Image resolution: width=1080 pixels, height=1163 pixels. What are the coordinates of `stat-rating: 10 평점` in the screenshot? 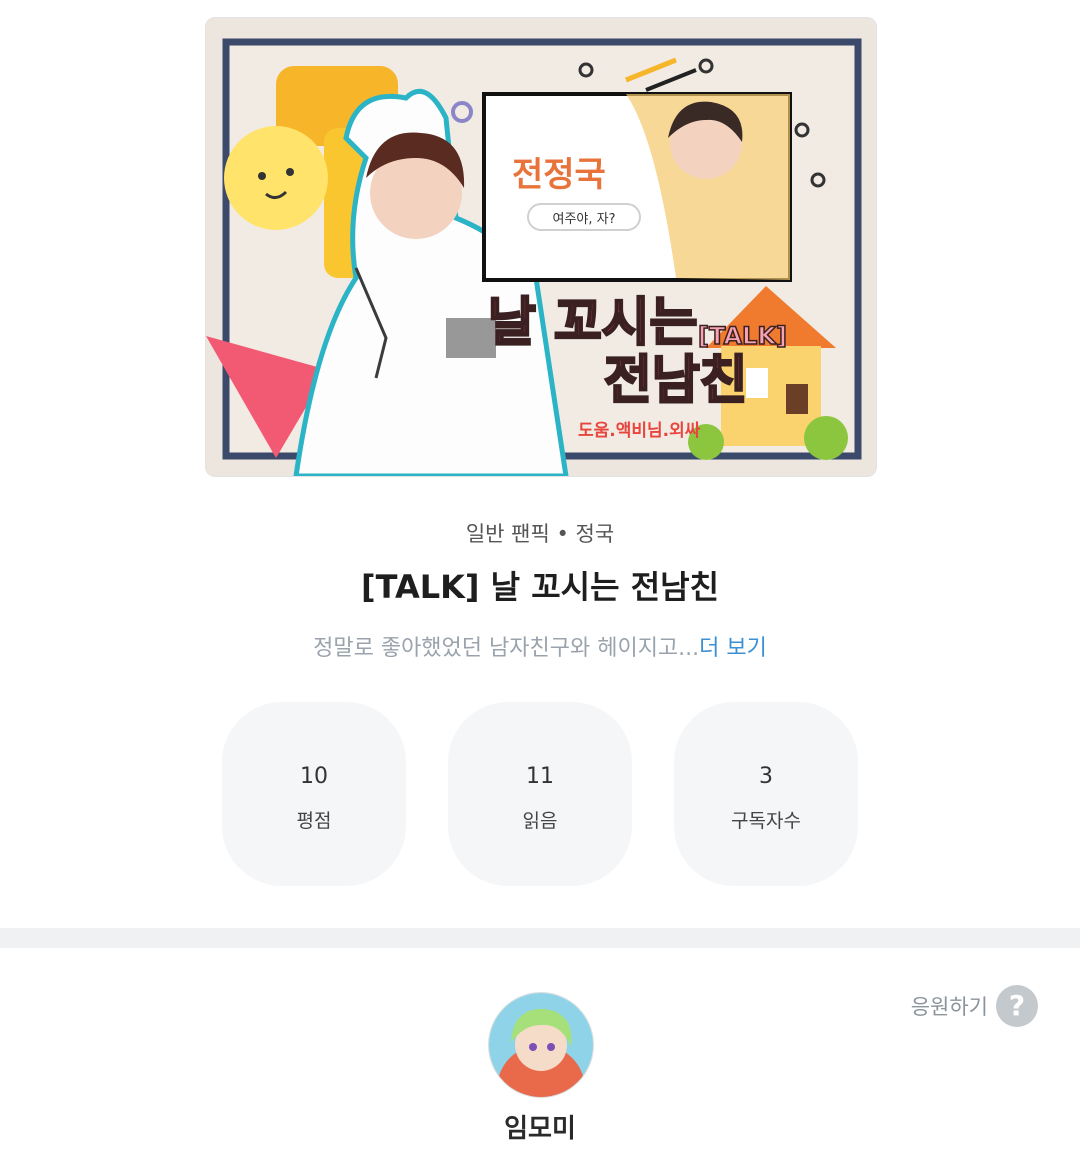 It's located at (314, 794).